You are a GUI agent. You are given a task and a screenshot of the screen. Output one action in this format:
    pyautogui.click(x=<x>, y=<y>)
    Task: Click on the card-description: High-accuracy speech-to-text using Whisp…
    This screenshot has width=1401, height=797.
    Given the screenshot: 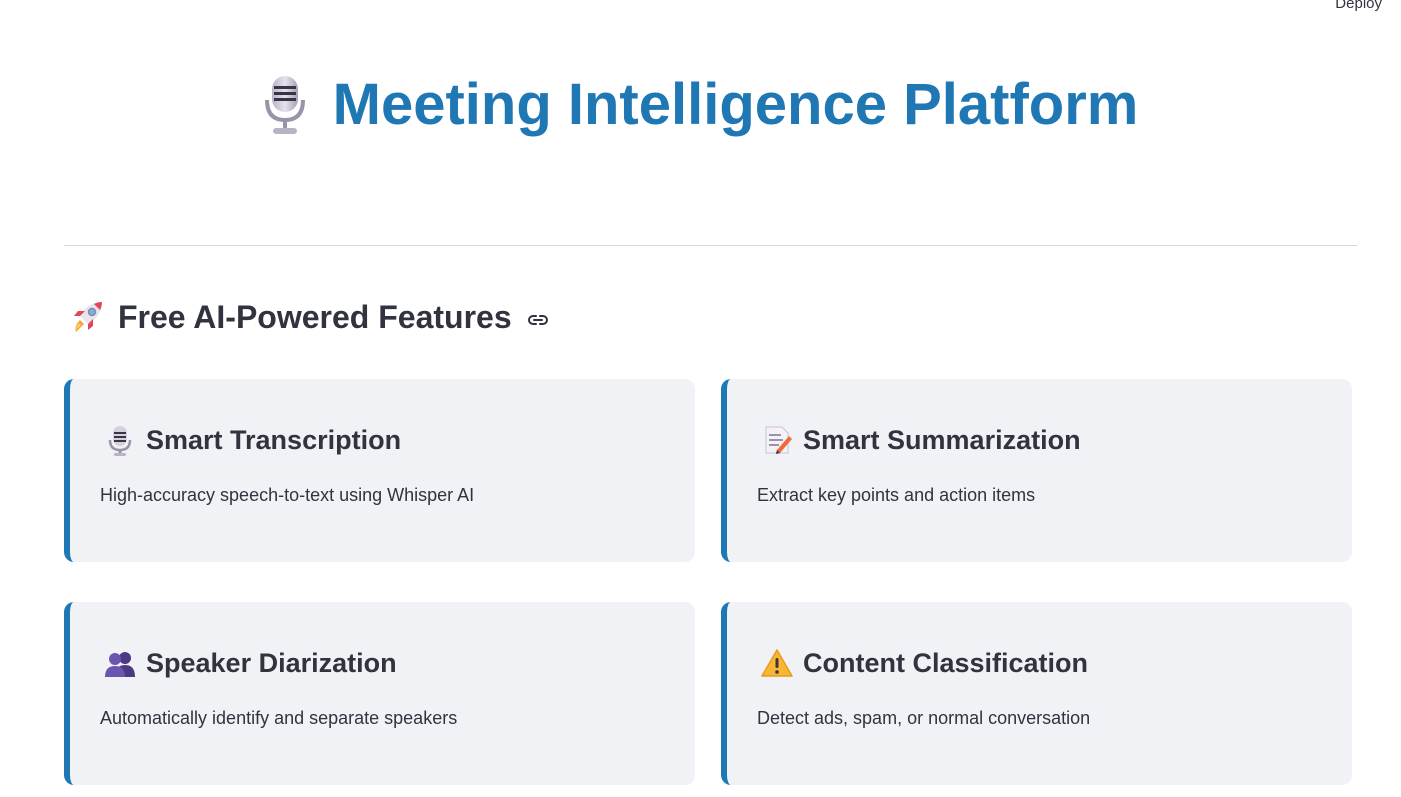 What is the action you would take?
    pyautogui.click(x=287, y=495)
    